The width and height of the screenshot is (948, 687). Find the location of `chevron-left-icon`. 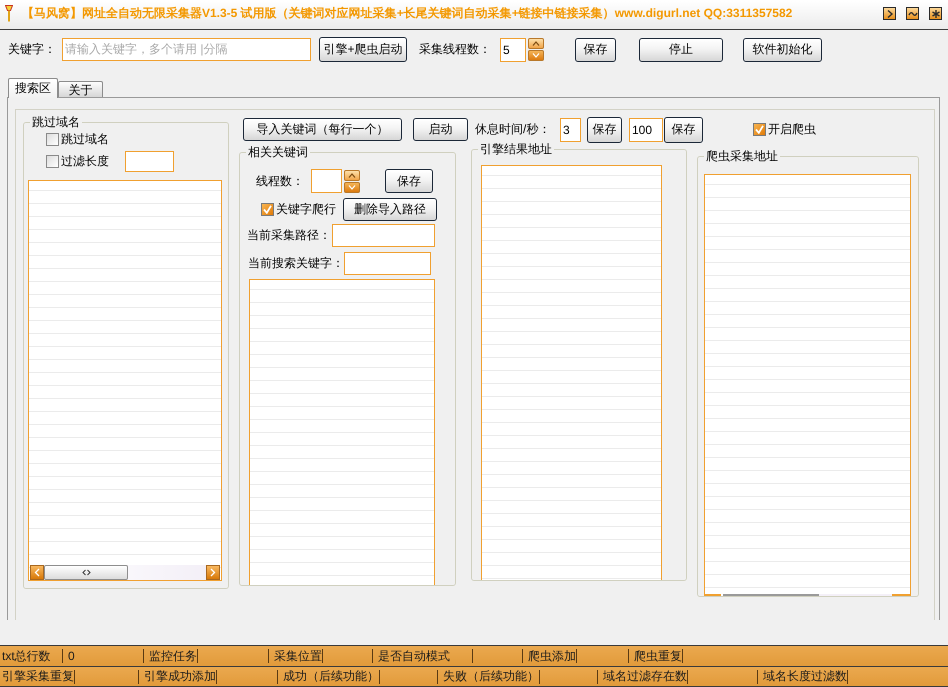

chevron-left-icon is located at coordinates (37, 572).